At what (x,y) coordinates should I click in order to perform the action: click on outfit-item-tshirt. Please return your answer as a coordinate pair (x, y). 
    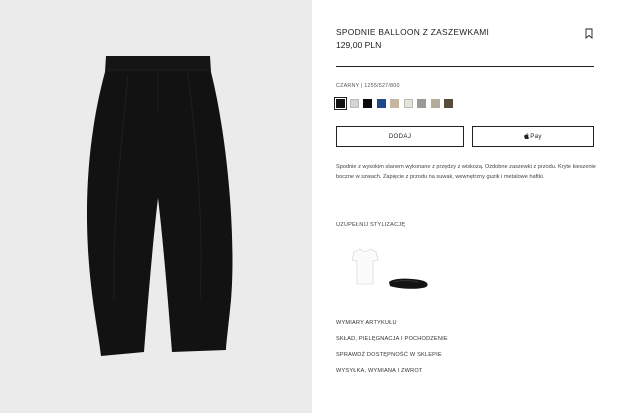
    Looking at the image, I should click on (365, 267).